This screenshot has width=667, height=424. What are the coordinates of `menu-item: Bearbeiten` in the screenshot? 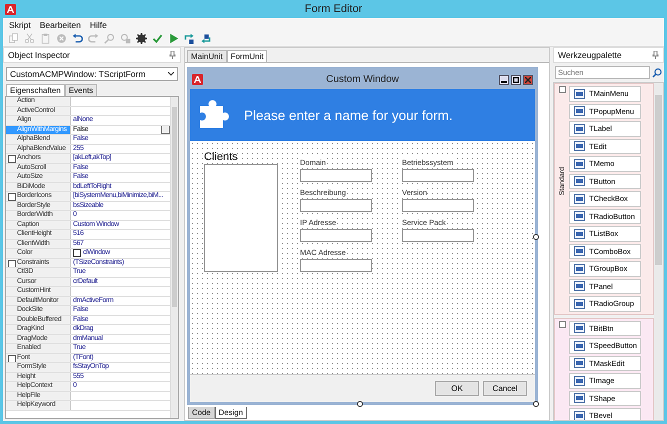 It's located at (60, 25).